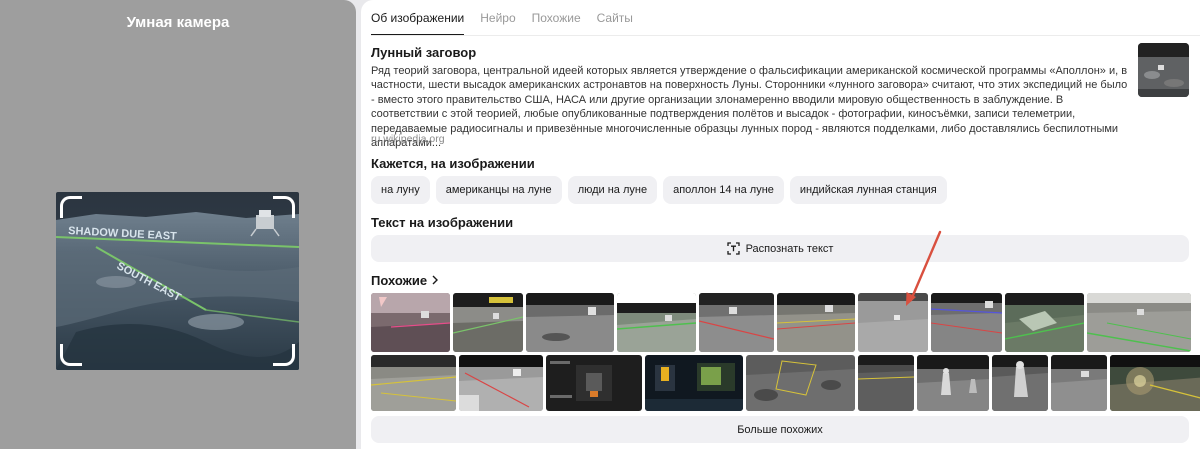  Describe the element at coordinates (284, 355) in the screenshot. I see `crop-corner-bottom-right` at that location.